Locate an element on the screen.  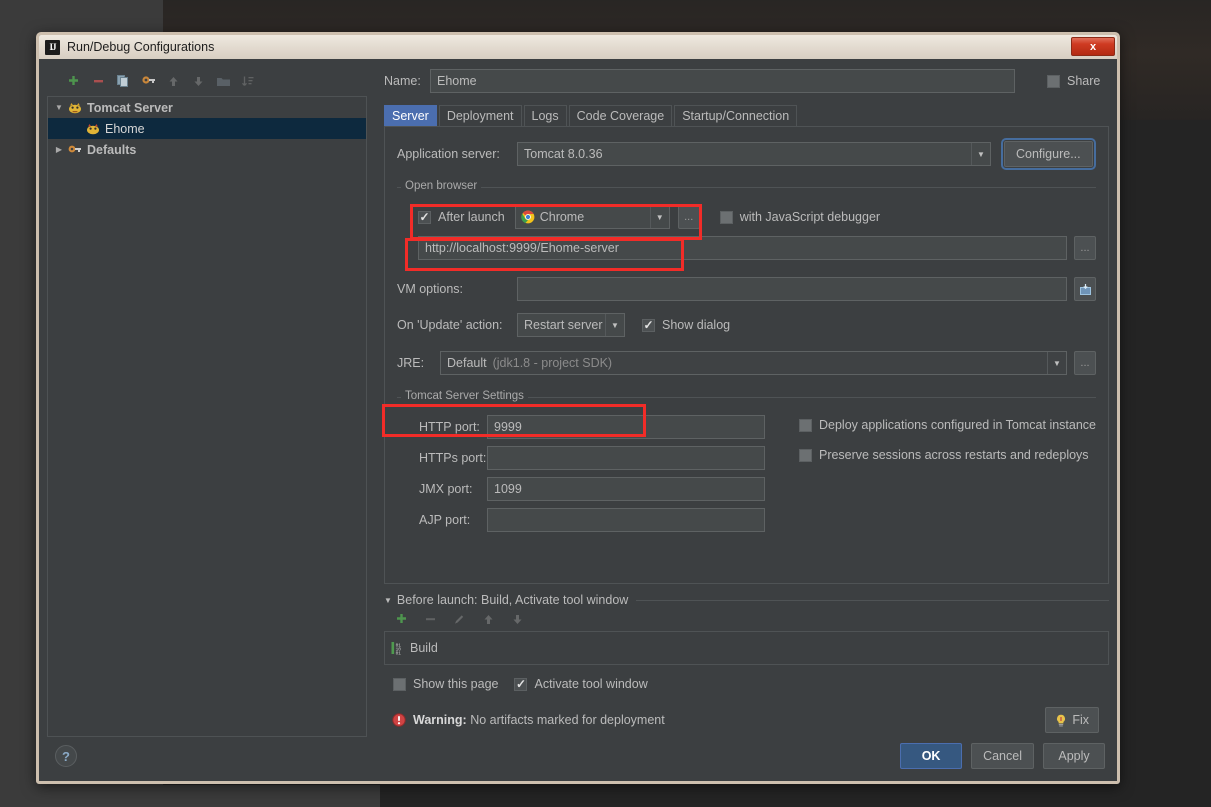
browser-combo: Chrome ▼ is located at coordinates (592, 217).